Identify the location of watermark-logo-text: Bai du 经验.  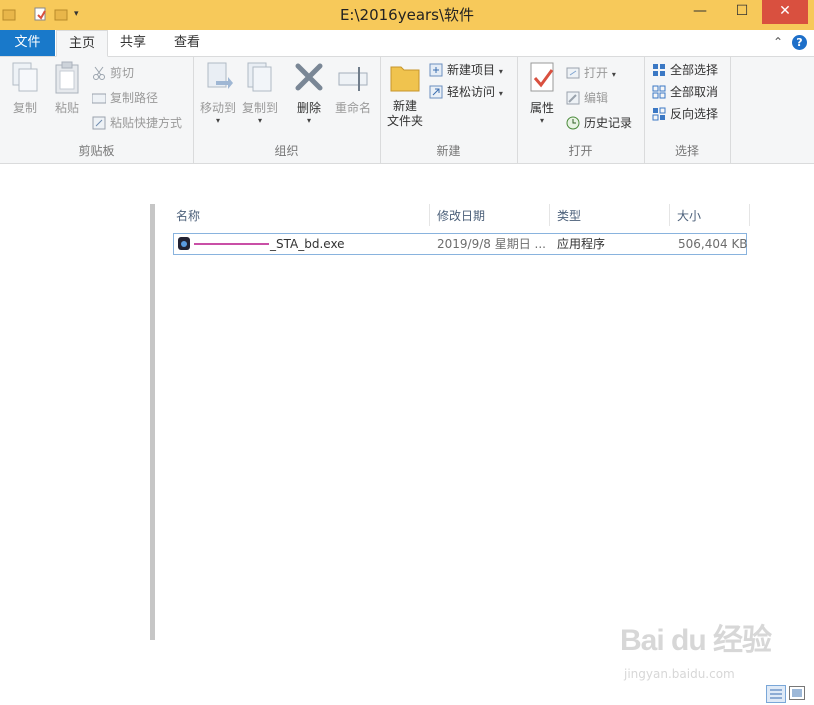
(696, 640).